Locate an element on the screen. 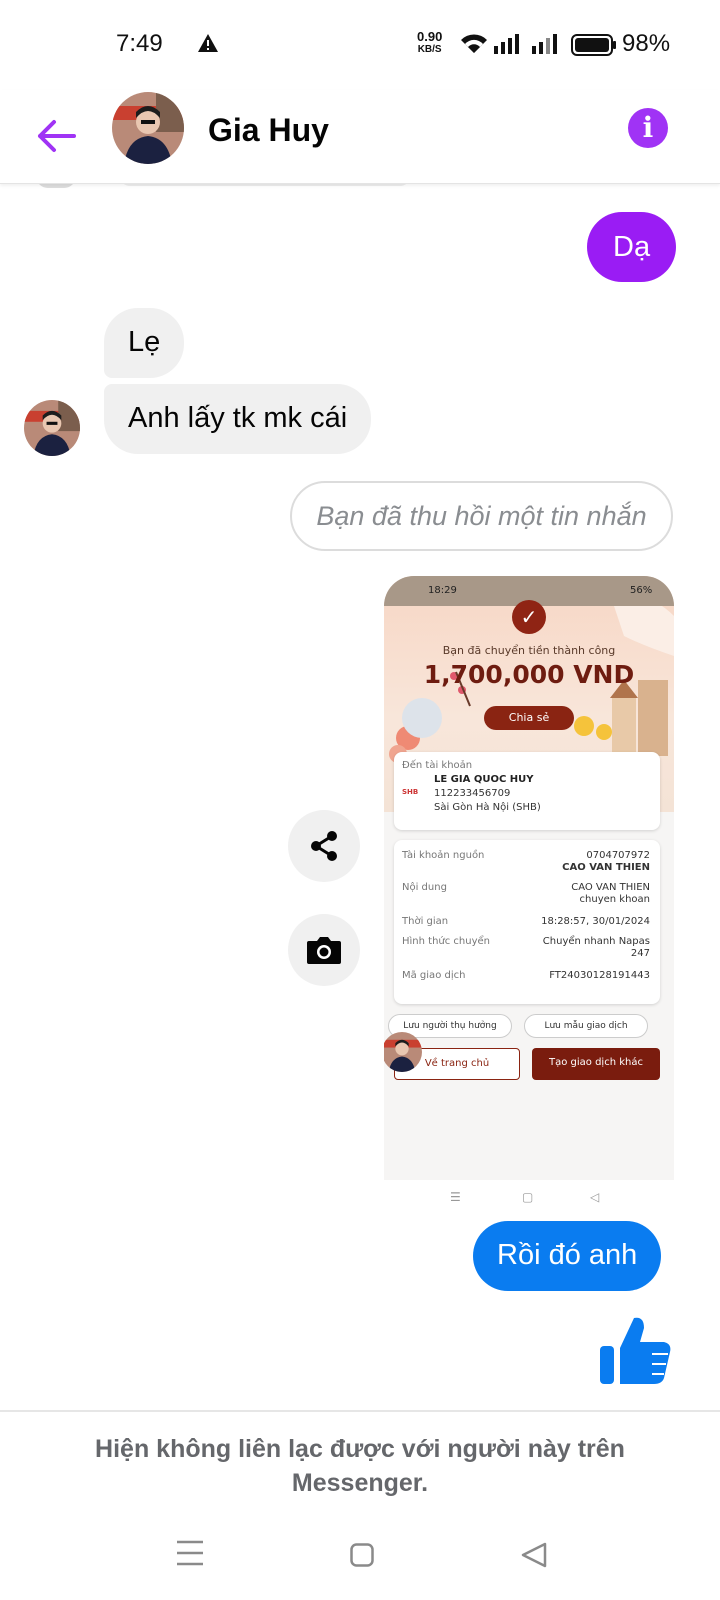  menu-icon: ☰ is located at coordinates (455, 1197).